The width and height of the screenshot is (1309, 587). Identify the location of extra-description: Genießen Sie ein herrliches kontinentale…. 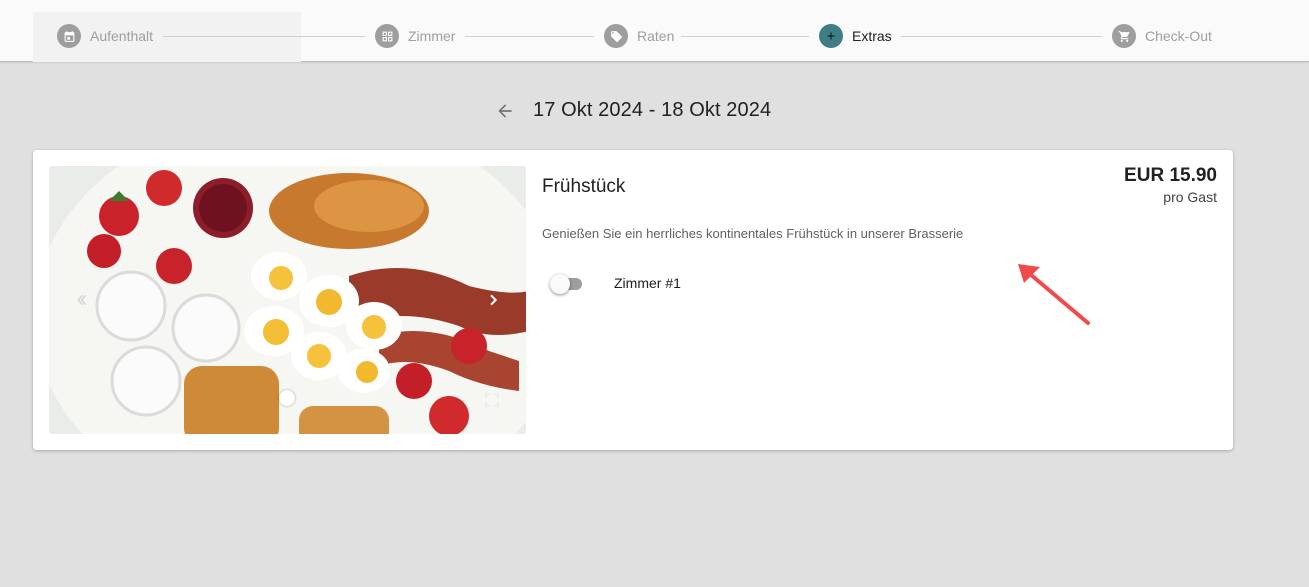
(753, 233).